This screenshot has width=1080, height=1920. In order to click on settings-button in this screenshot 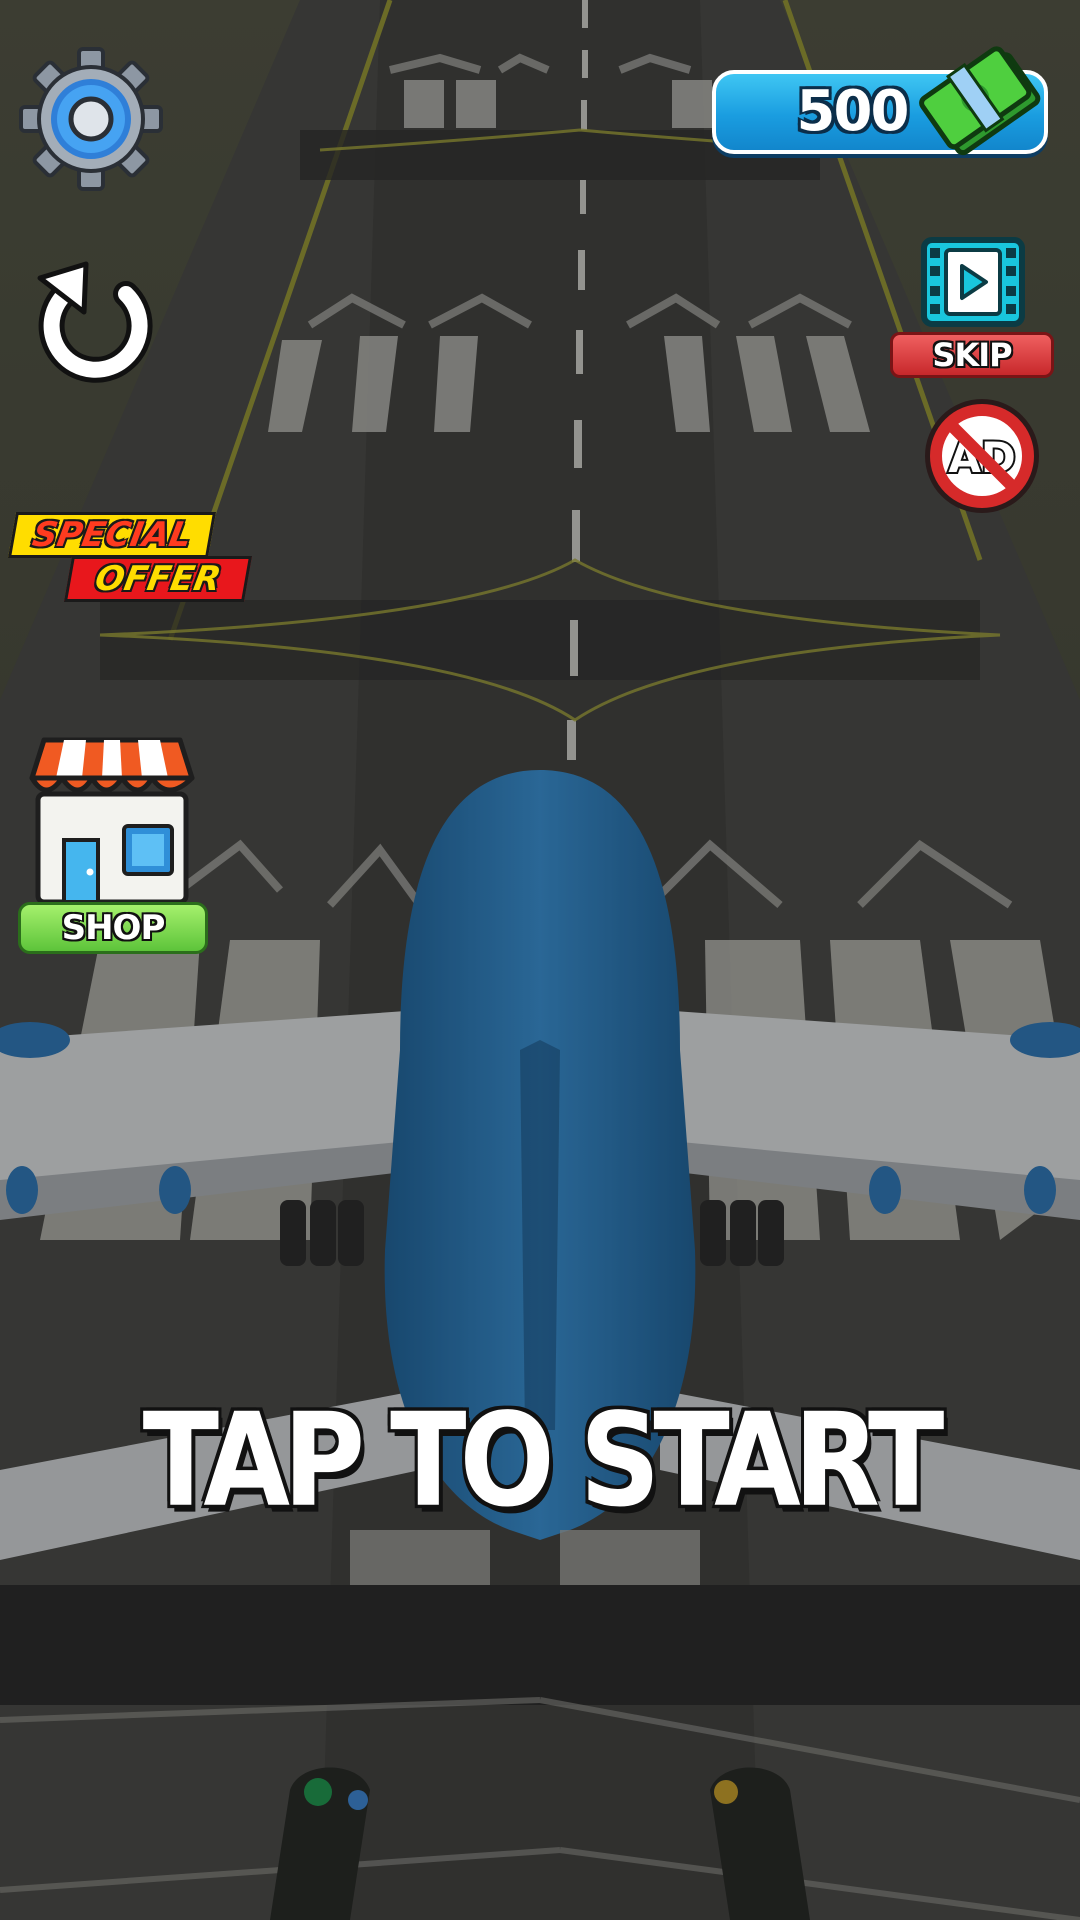, I will do `click(91, 119)`.